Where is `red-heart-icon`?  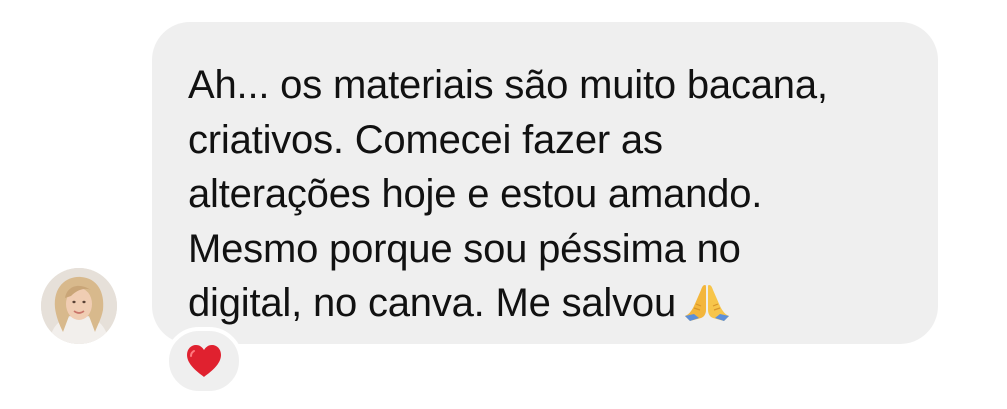
red-heart-icon is located at coordinates (204, 361).